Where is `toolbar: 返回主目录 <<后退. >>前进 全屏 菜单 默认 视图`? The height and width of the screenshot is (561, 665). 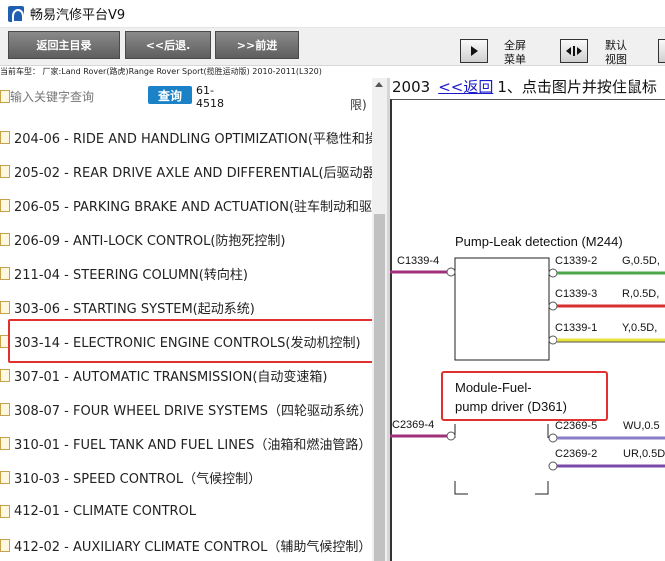 toolbar: 返回主目录 <<后退. >>前进 全屏 菜单 默认 视图 is located at coordinates (332, 47).